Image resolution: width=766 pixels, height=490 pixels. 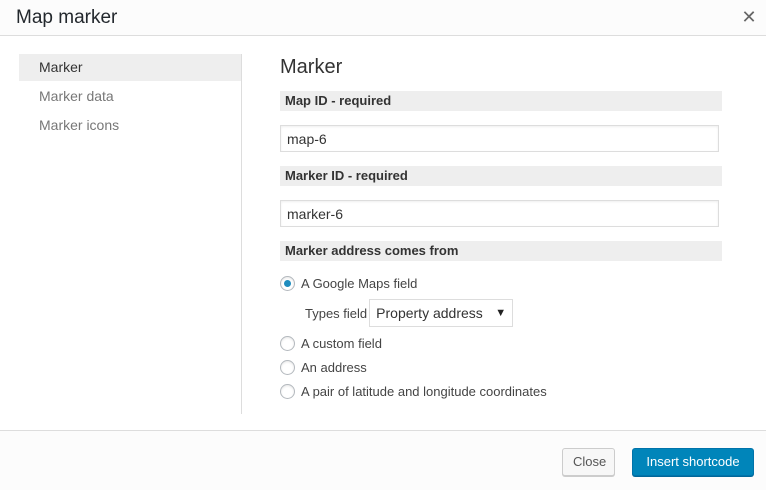 What do you see at coordinates (501, 283) in the screenshot?
I see `radio-google-maps-field: A Google Maps field` at bounding box center [501, 283].